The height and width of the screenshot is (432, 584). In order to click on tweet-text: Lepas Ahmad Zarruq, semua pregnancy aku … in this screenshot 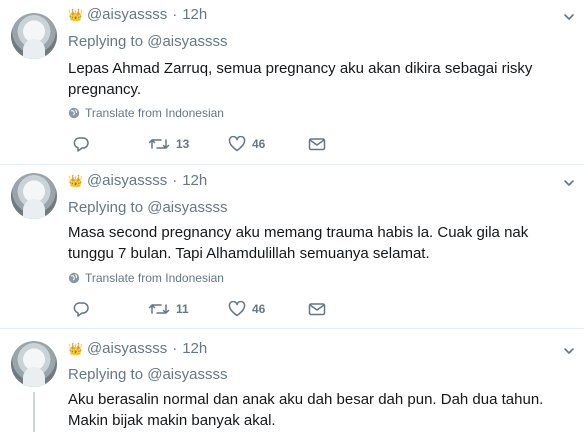, I will do `click(300, 79)`.